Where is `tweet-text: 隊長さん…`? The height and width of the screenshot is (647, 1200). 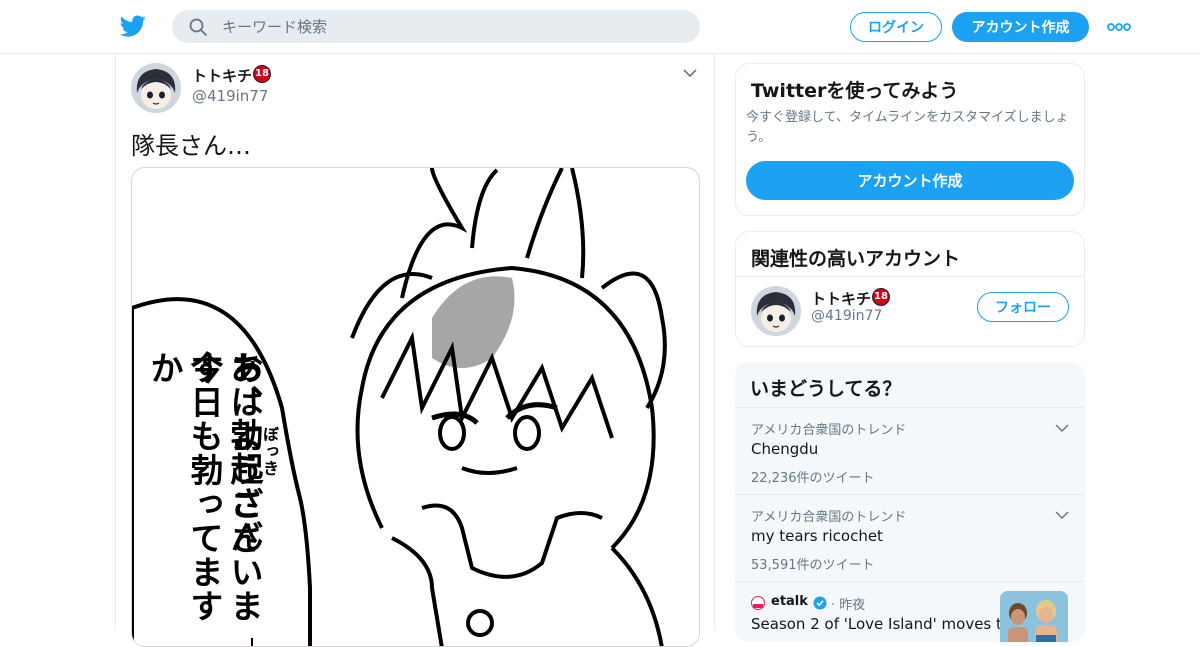
tweet-text: 隊長さん… is located at coordinates (191, 146).